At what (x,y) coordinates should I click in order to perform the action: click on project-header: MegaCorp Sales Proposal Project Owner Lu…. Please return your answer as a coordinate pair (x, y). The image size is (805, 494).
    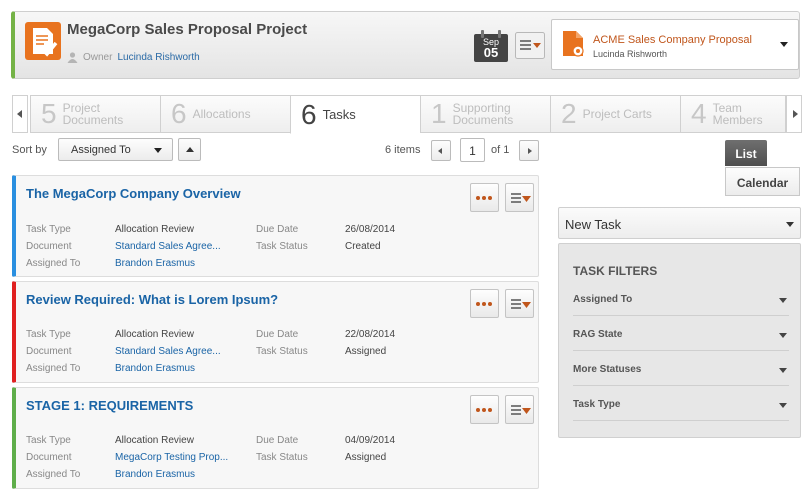
    Looking at the image, I should click on (405, 45).